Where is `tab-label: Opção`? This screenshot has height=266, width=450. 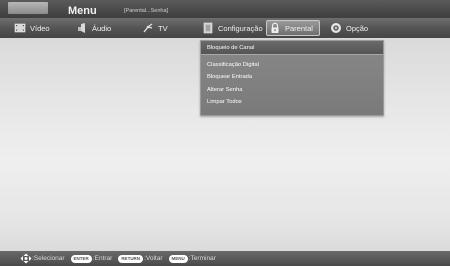
tab-label: Opção is located at coordinates (357, 28).